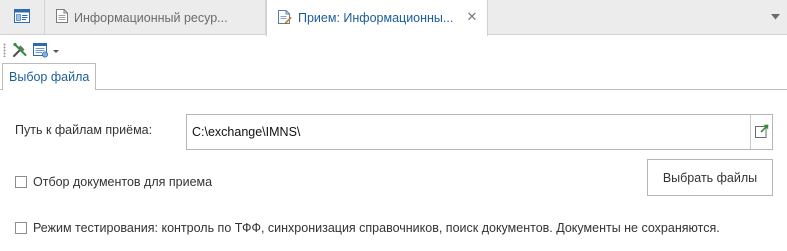  What do you see at coordinates (393, 77) in the screenshot?
I see `section-tab-strip: Выбор файла` at bounding box center [393, 77].